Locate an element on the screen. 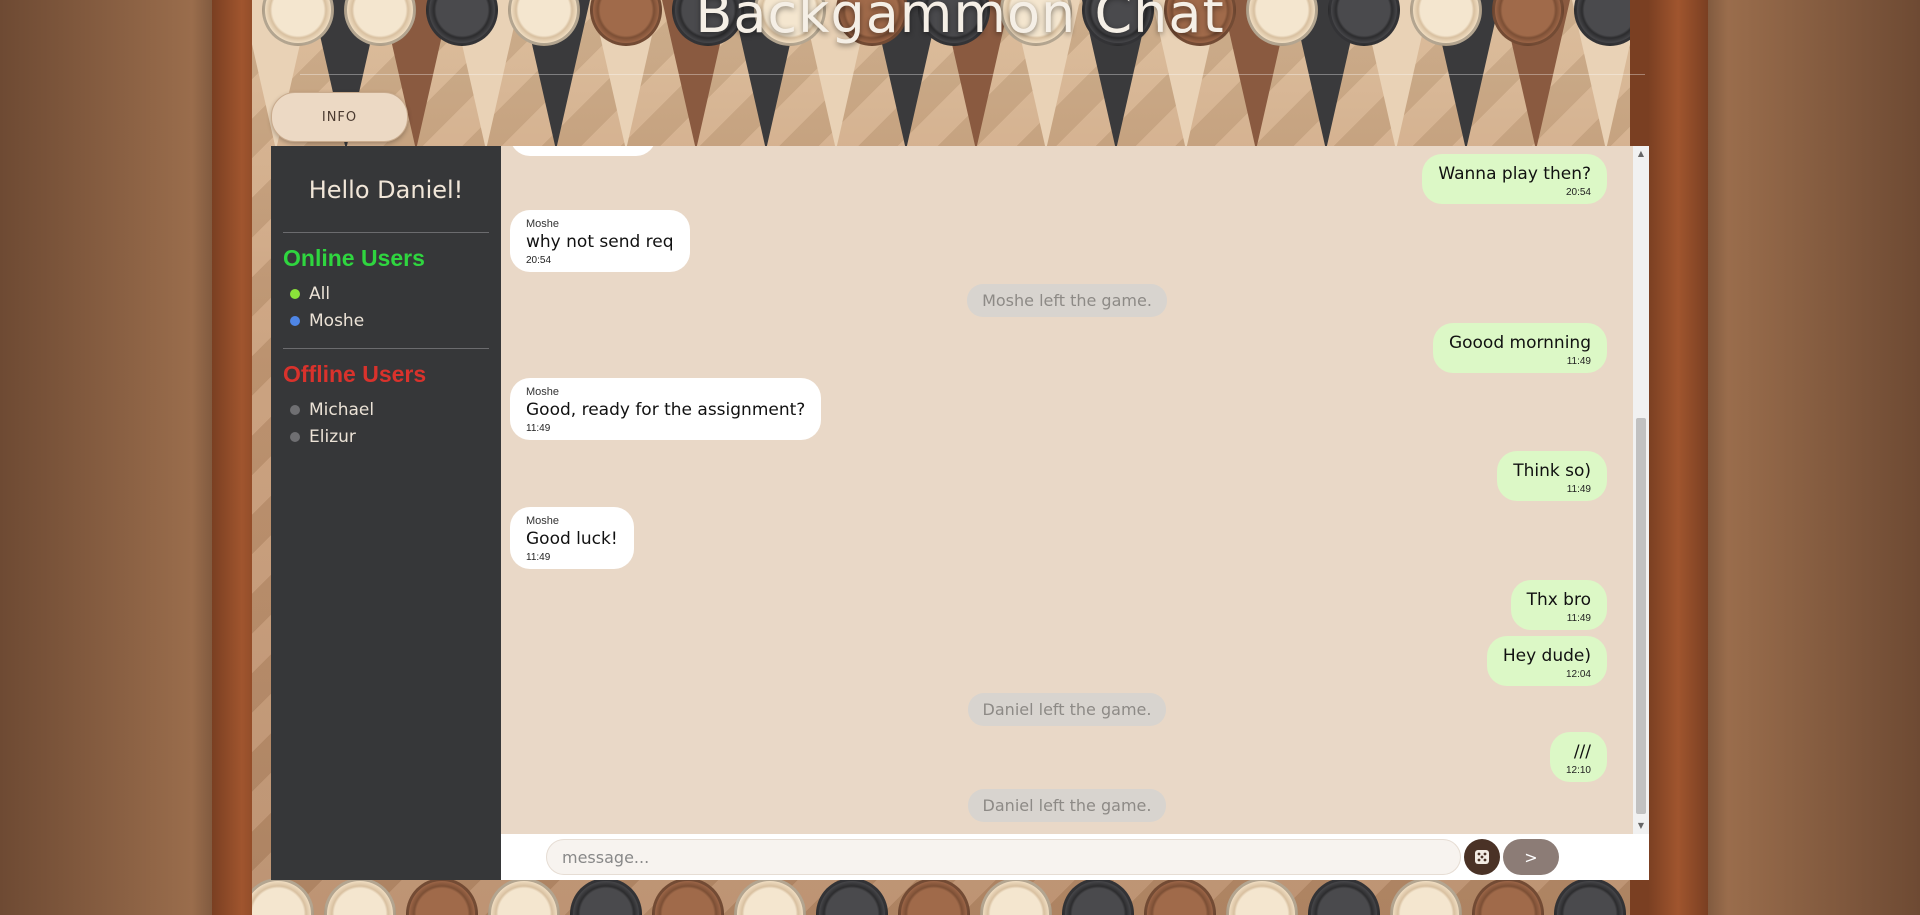 Image resolution: width=1920 pixels, height=915 pixels. page-title: Backgammon Chat is located at coordinates (960, 22).